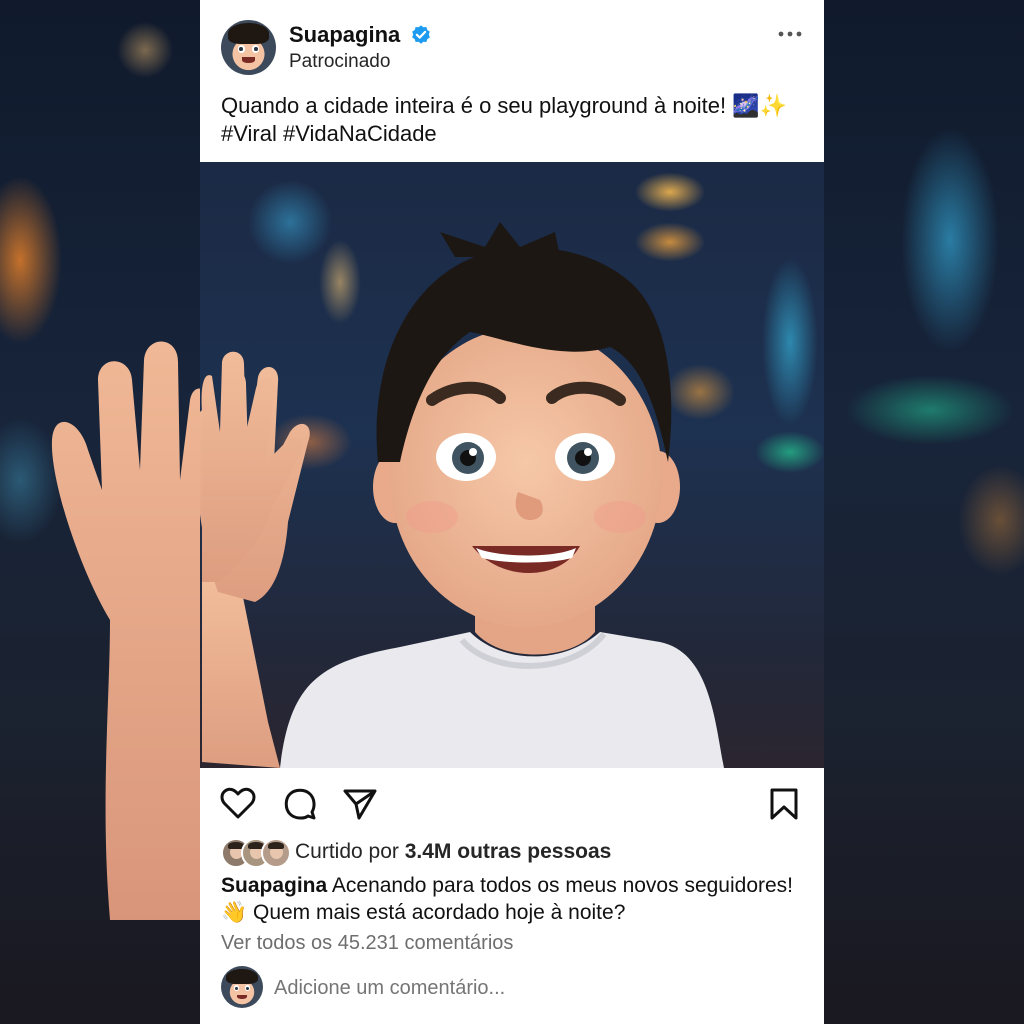 This screenshot has width=1024, height=1024. I want to click on add-comment-row, so click(516, 988).